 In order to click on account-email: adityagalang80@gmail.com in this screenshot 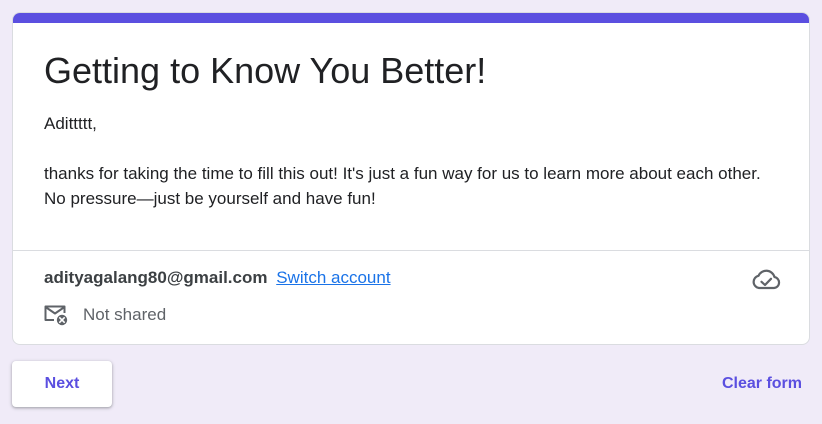, I will do `click(156, 277)`.